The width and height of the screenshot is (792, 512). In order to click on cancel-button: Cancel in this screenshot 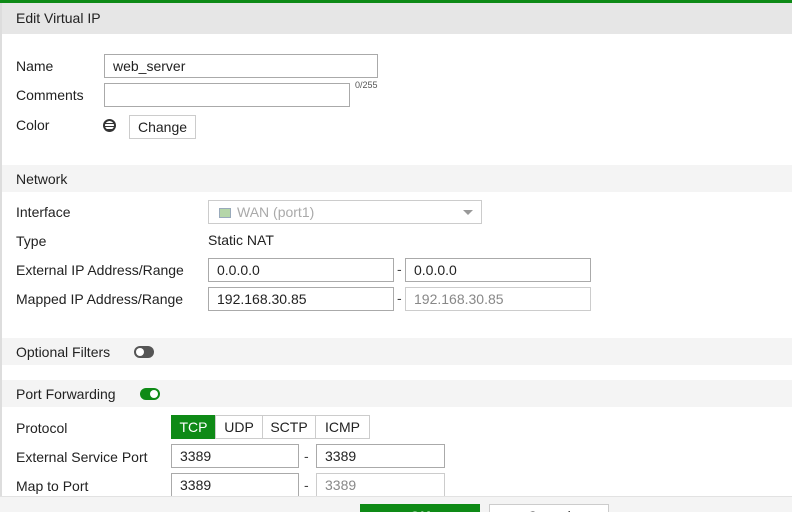, I will do `click(549, 508)`.